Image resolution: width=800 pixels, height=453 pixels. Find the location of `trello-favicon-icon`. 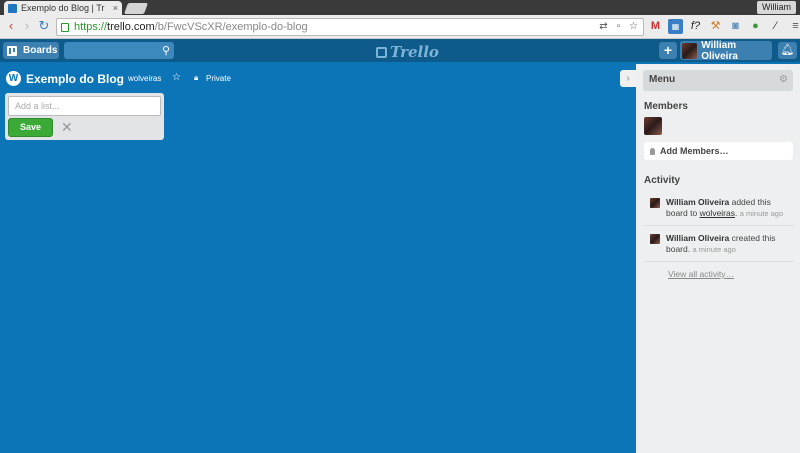

trello-favicon-icon is located at coordinates (12, 8).